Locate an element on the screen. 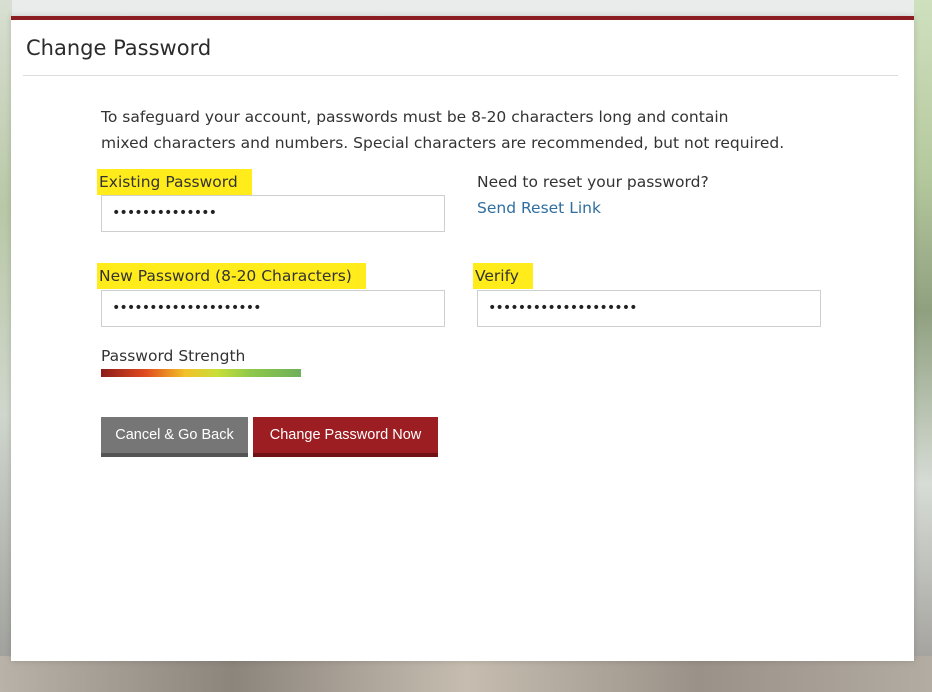 This screenshot has height=692, width=932. password-strength-label: Password Strength is located at coordinates (173, 356).